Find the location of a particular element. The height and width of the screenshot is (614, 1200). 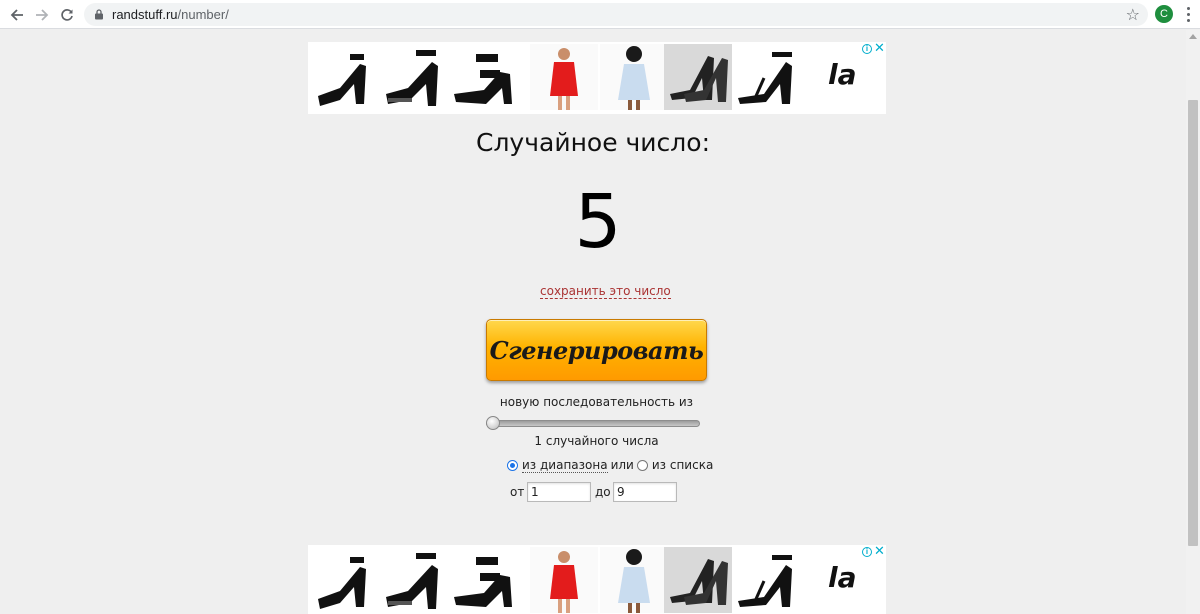

bookmark-star-icon: ☆ is located at coordinates (1133, 15).